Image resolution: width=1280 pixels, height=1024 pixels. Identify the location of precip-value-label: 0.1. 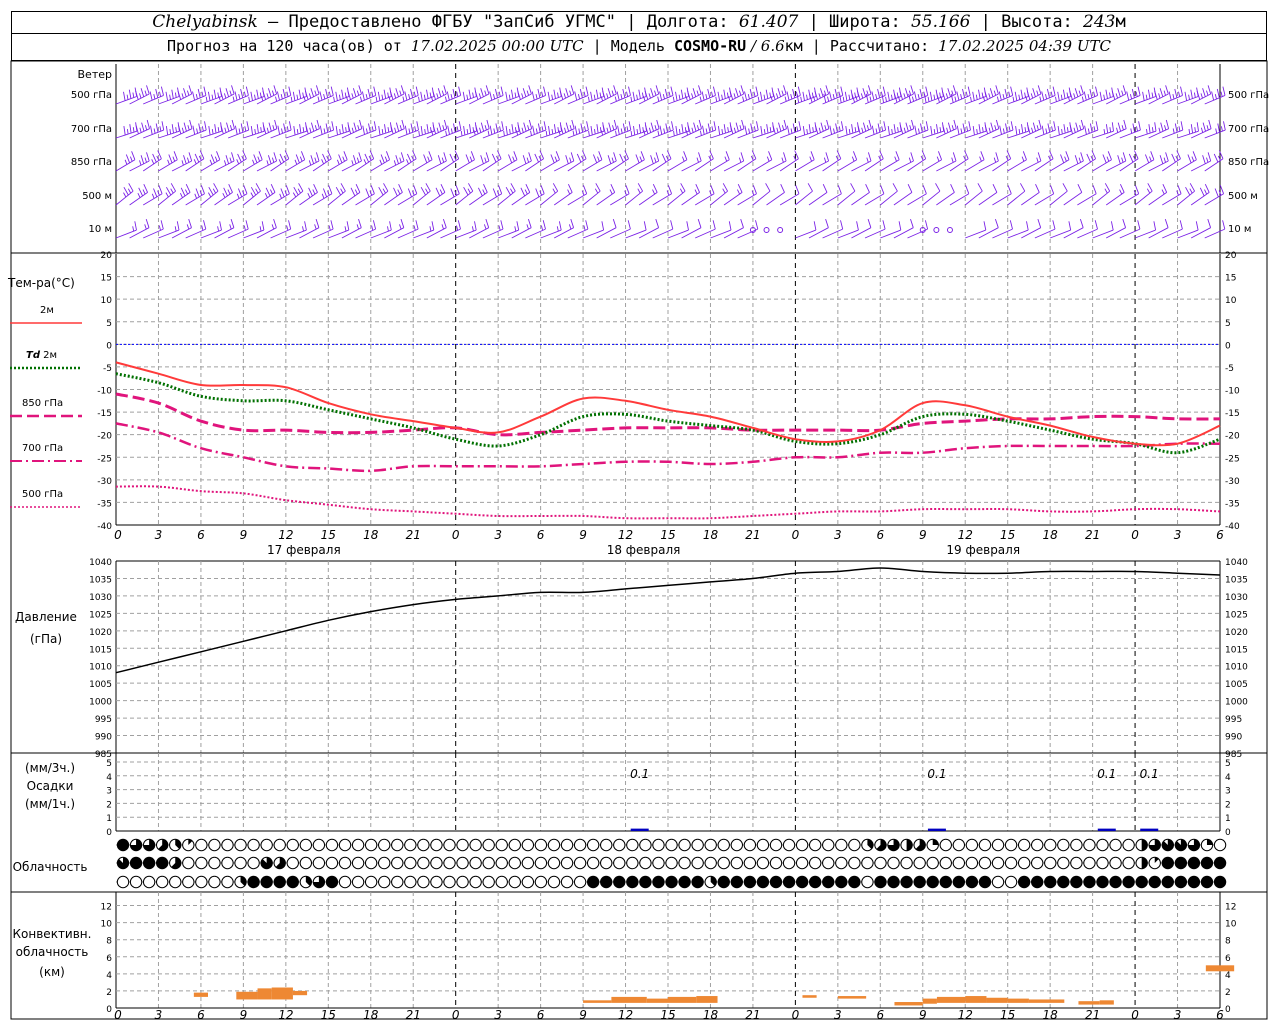
(1106, 774).